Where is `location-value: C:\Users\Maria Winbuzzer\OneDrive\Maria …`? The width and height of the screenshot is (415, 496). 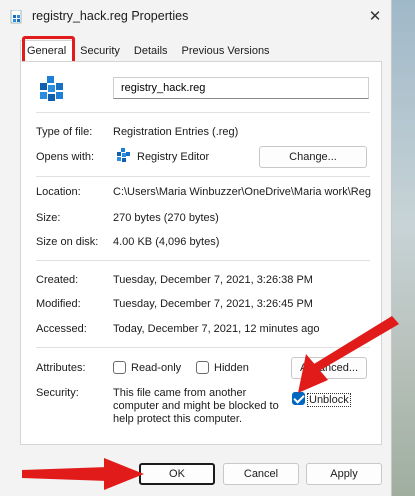 location-value: C:\Users\Maria Winbuzzer\OneDrive\Maria … is located at coordinates (242, 192).